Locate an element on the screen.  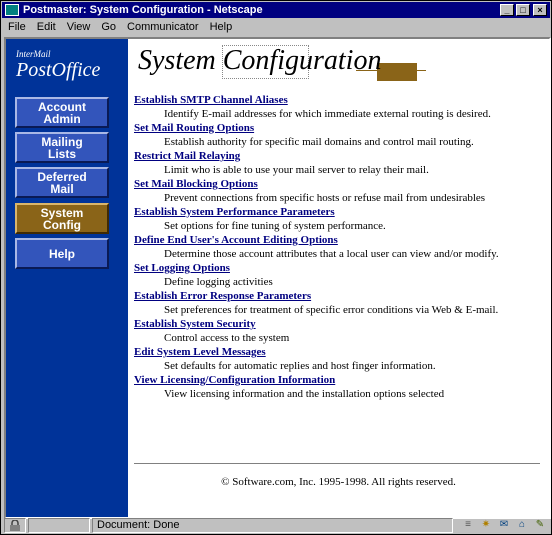
logo-line2: PostOffice is located at coordinates (58, 70).